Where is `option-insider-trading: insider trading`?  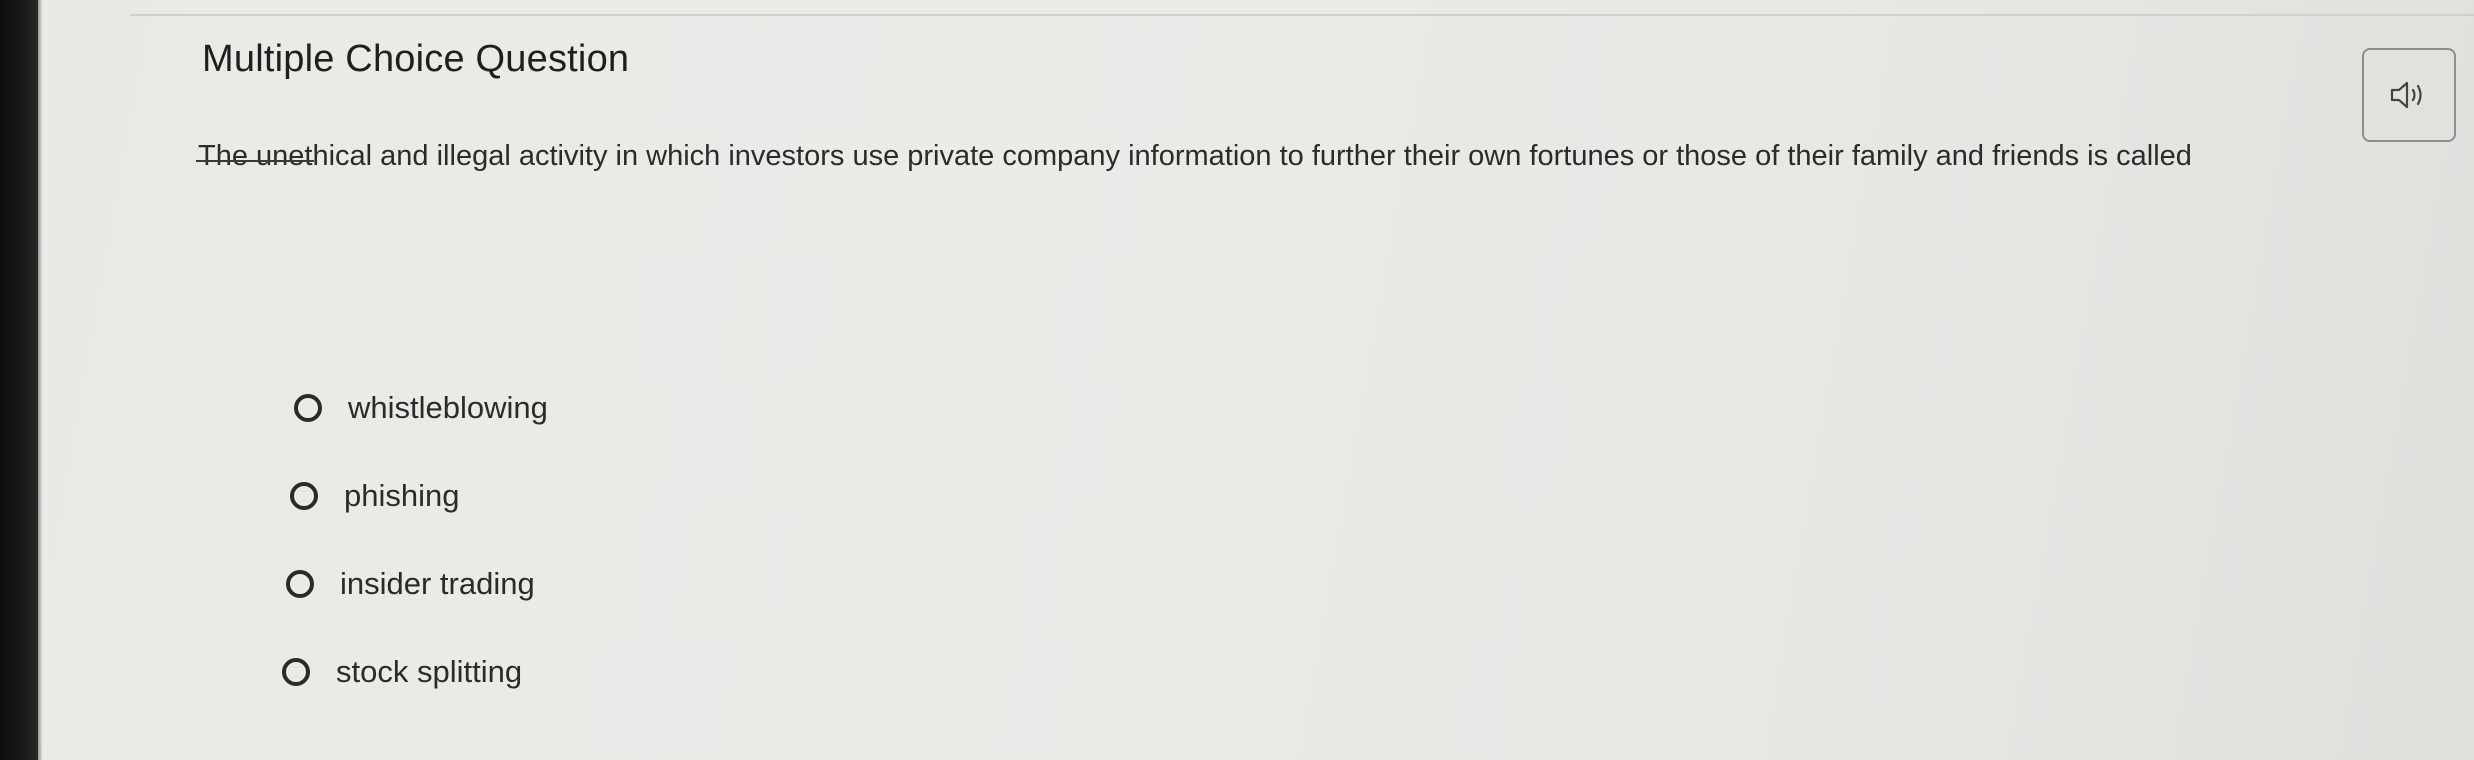
option-insider-trading: insider trading is located at coordinates (410, 584).